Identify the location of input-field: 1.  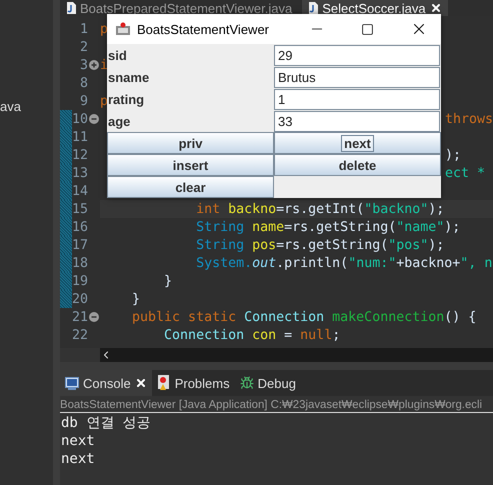
(357, 99).